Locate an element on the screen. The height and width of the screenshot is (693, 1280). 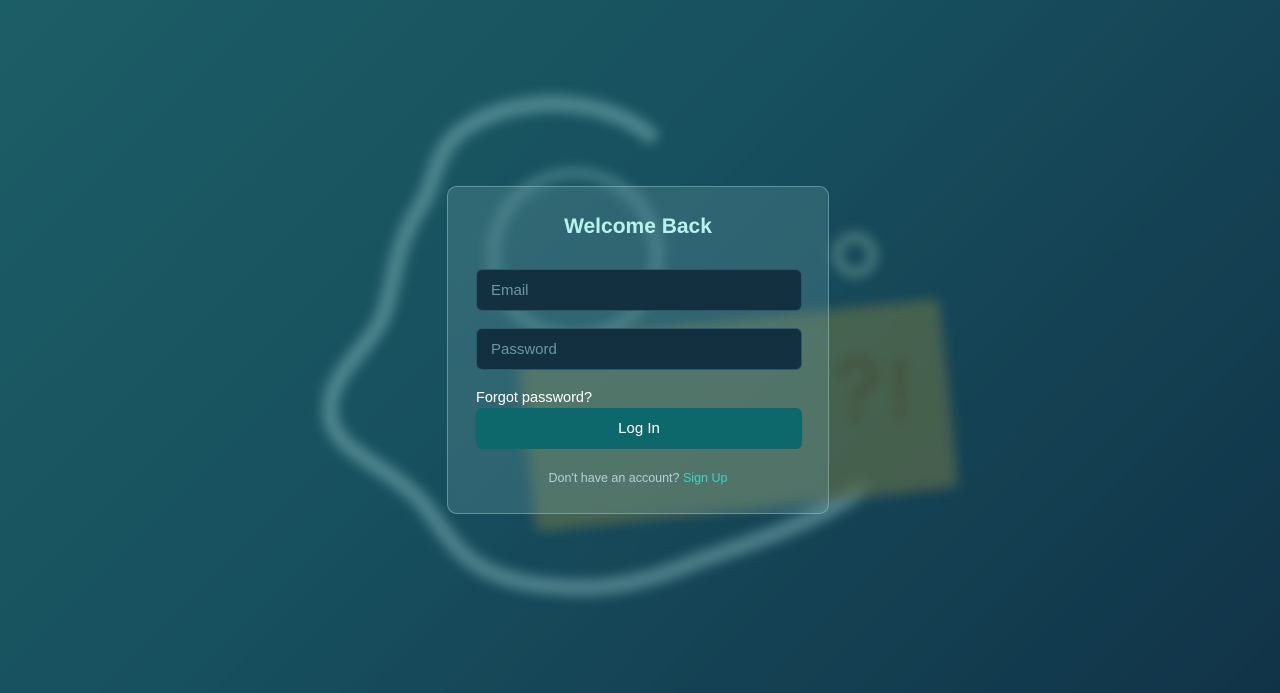
password-field is located at coordinates (639, 349).